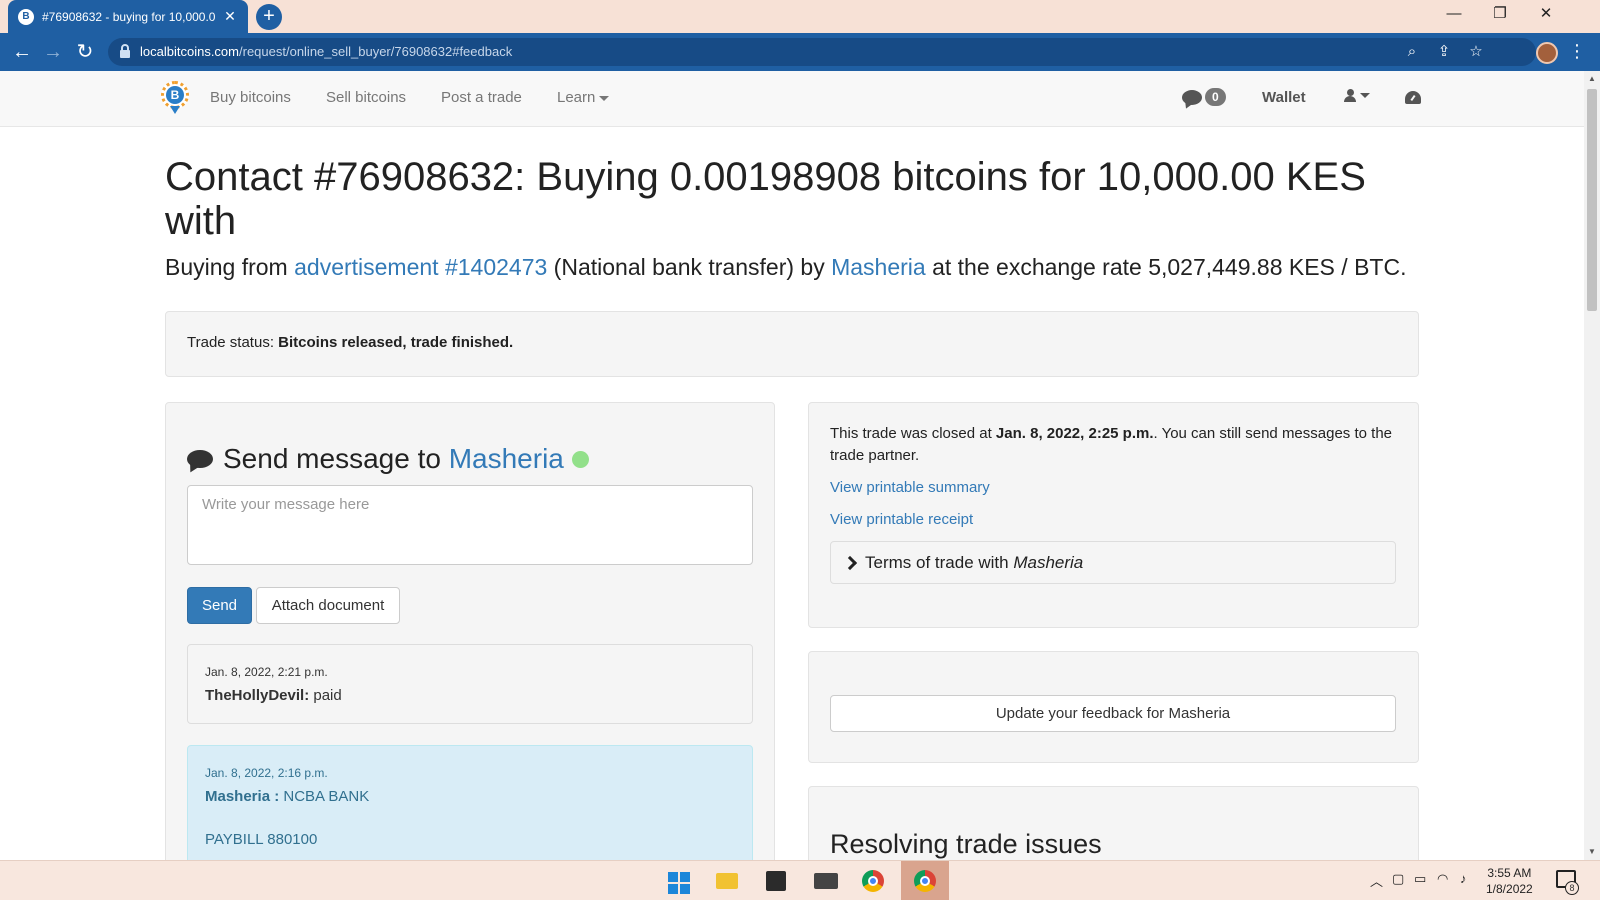 The image size is (1600, 900). What do you see at coordinates (850, 562) in the screenshot?
I see `chevron-right-icon` at bounding box center [850, 562].